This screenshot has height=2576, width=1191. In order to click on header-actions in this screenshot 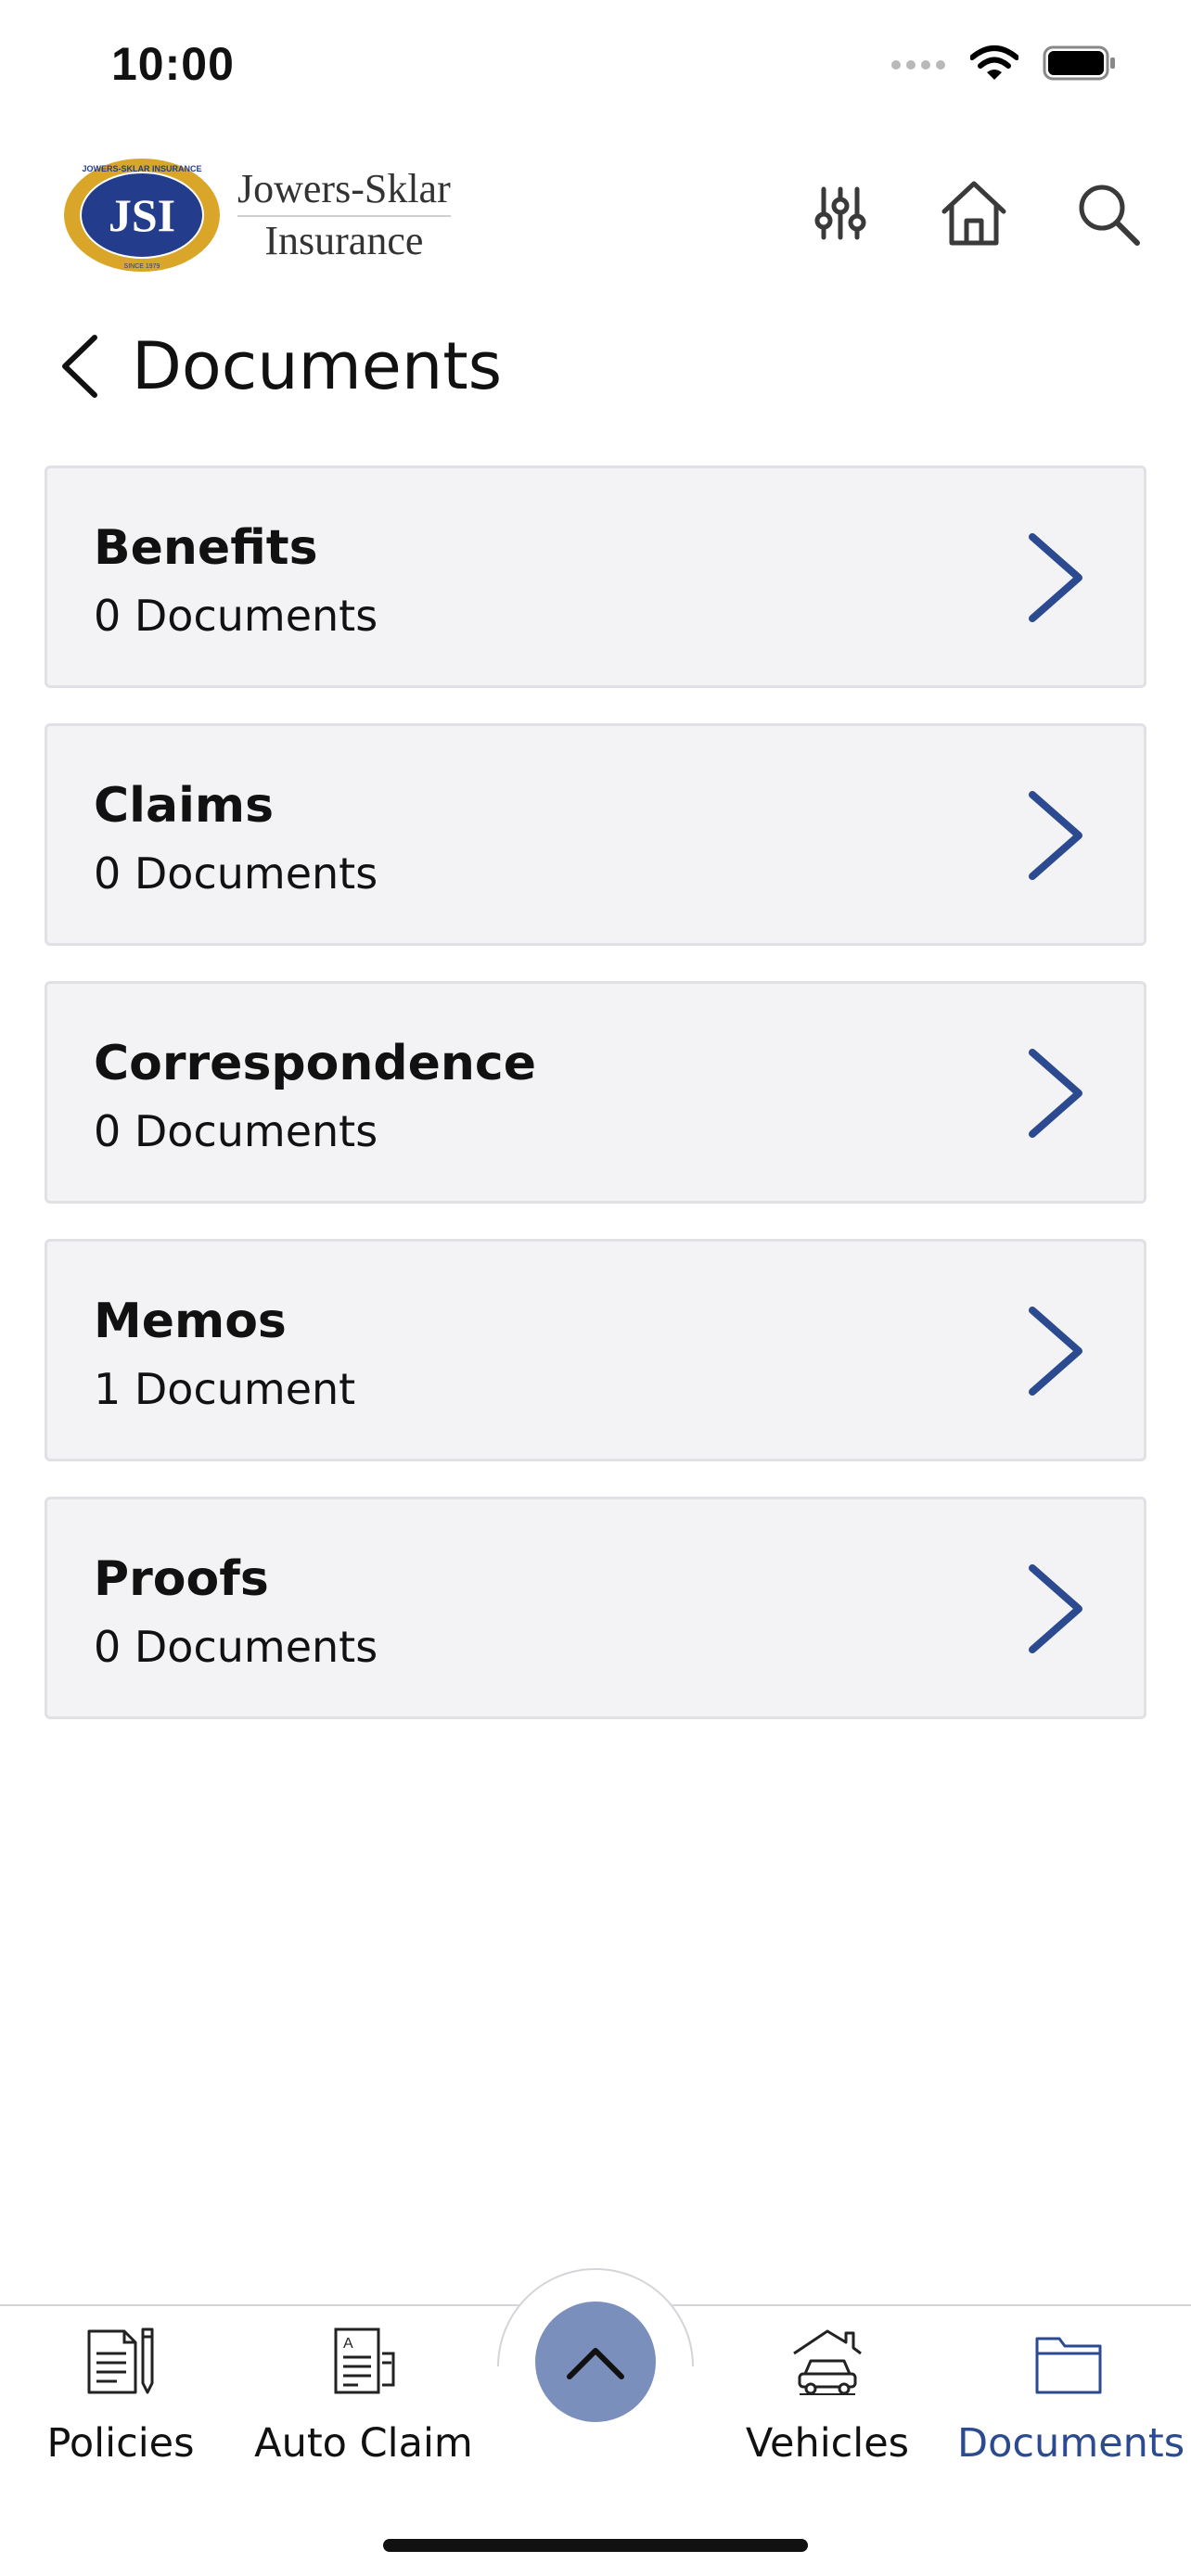, I will do `click(974, 213)`.